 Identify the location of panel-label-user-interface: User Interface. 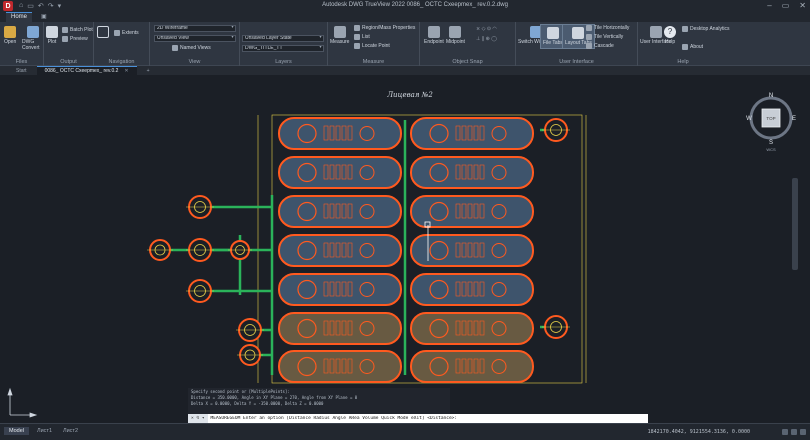
(576, 62).